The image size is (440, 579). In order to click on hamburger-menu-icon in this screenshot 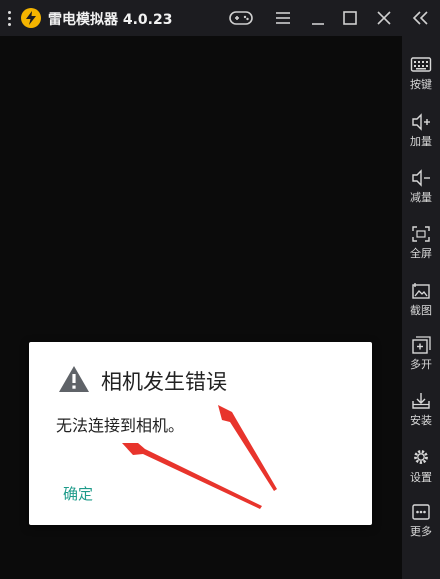, I will do `click(283, 18)`.